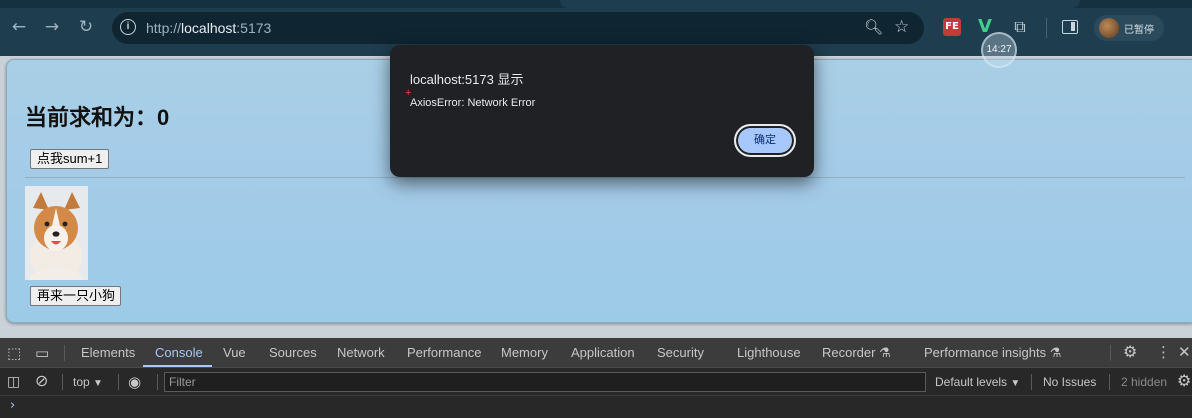 This screenshot has width=1192, height=418. I want to click on forward-icon: →, so click(52, 27).